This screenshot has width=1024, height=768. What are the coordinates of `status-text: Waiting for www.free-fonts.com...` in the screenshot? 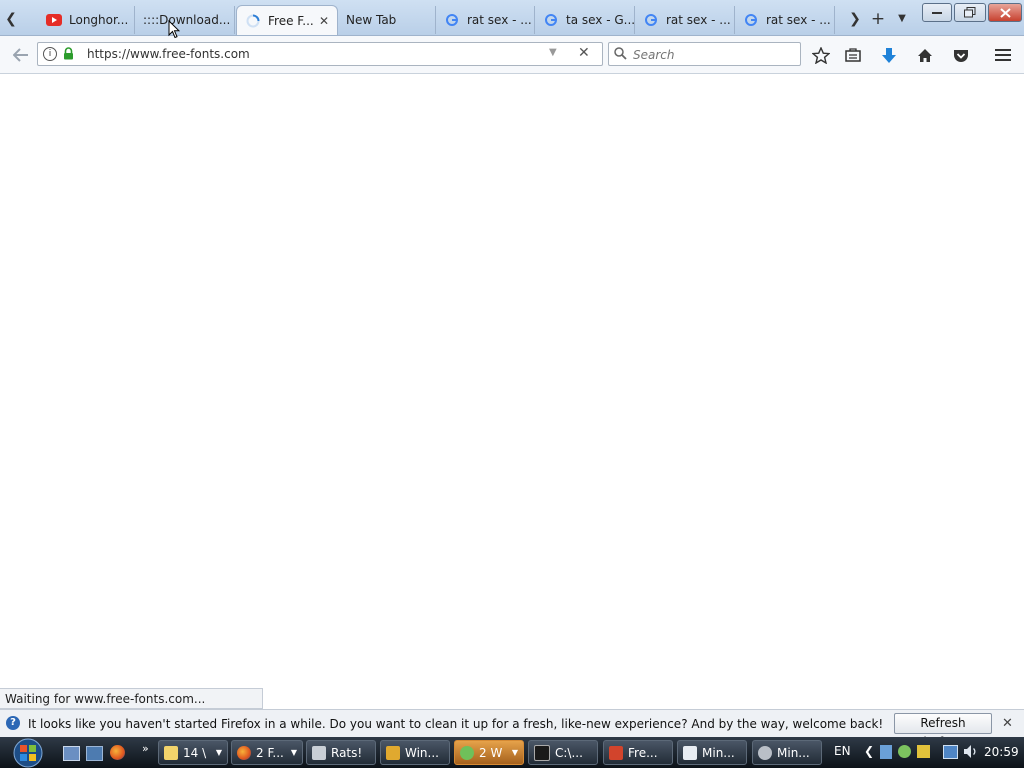 It's located at (105, 699).